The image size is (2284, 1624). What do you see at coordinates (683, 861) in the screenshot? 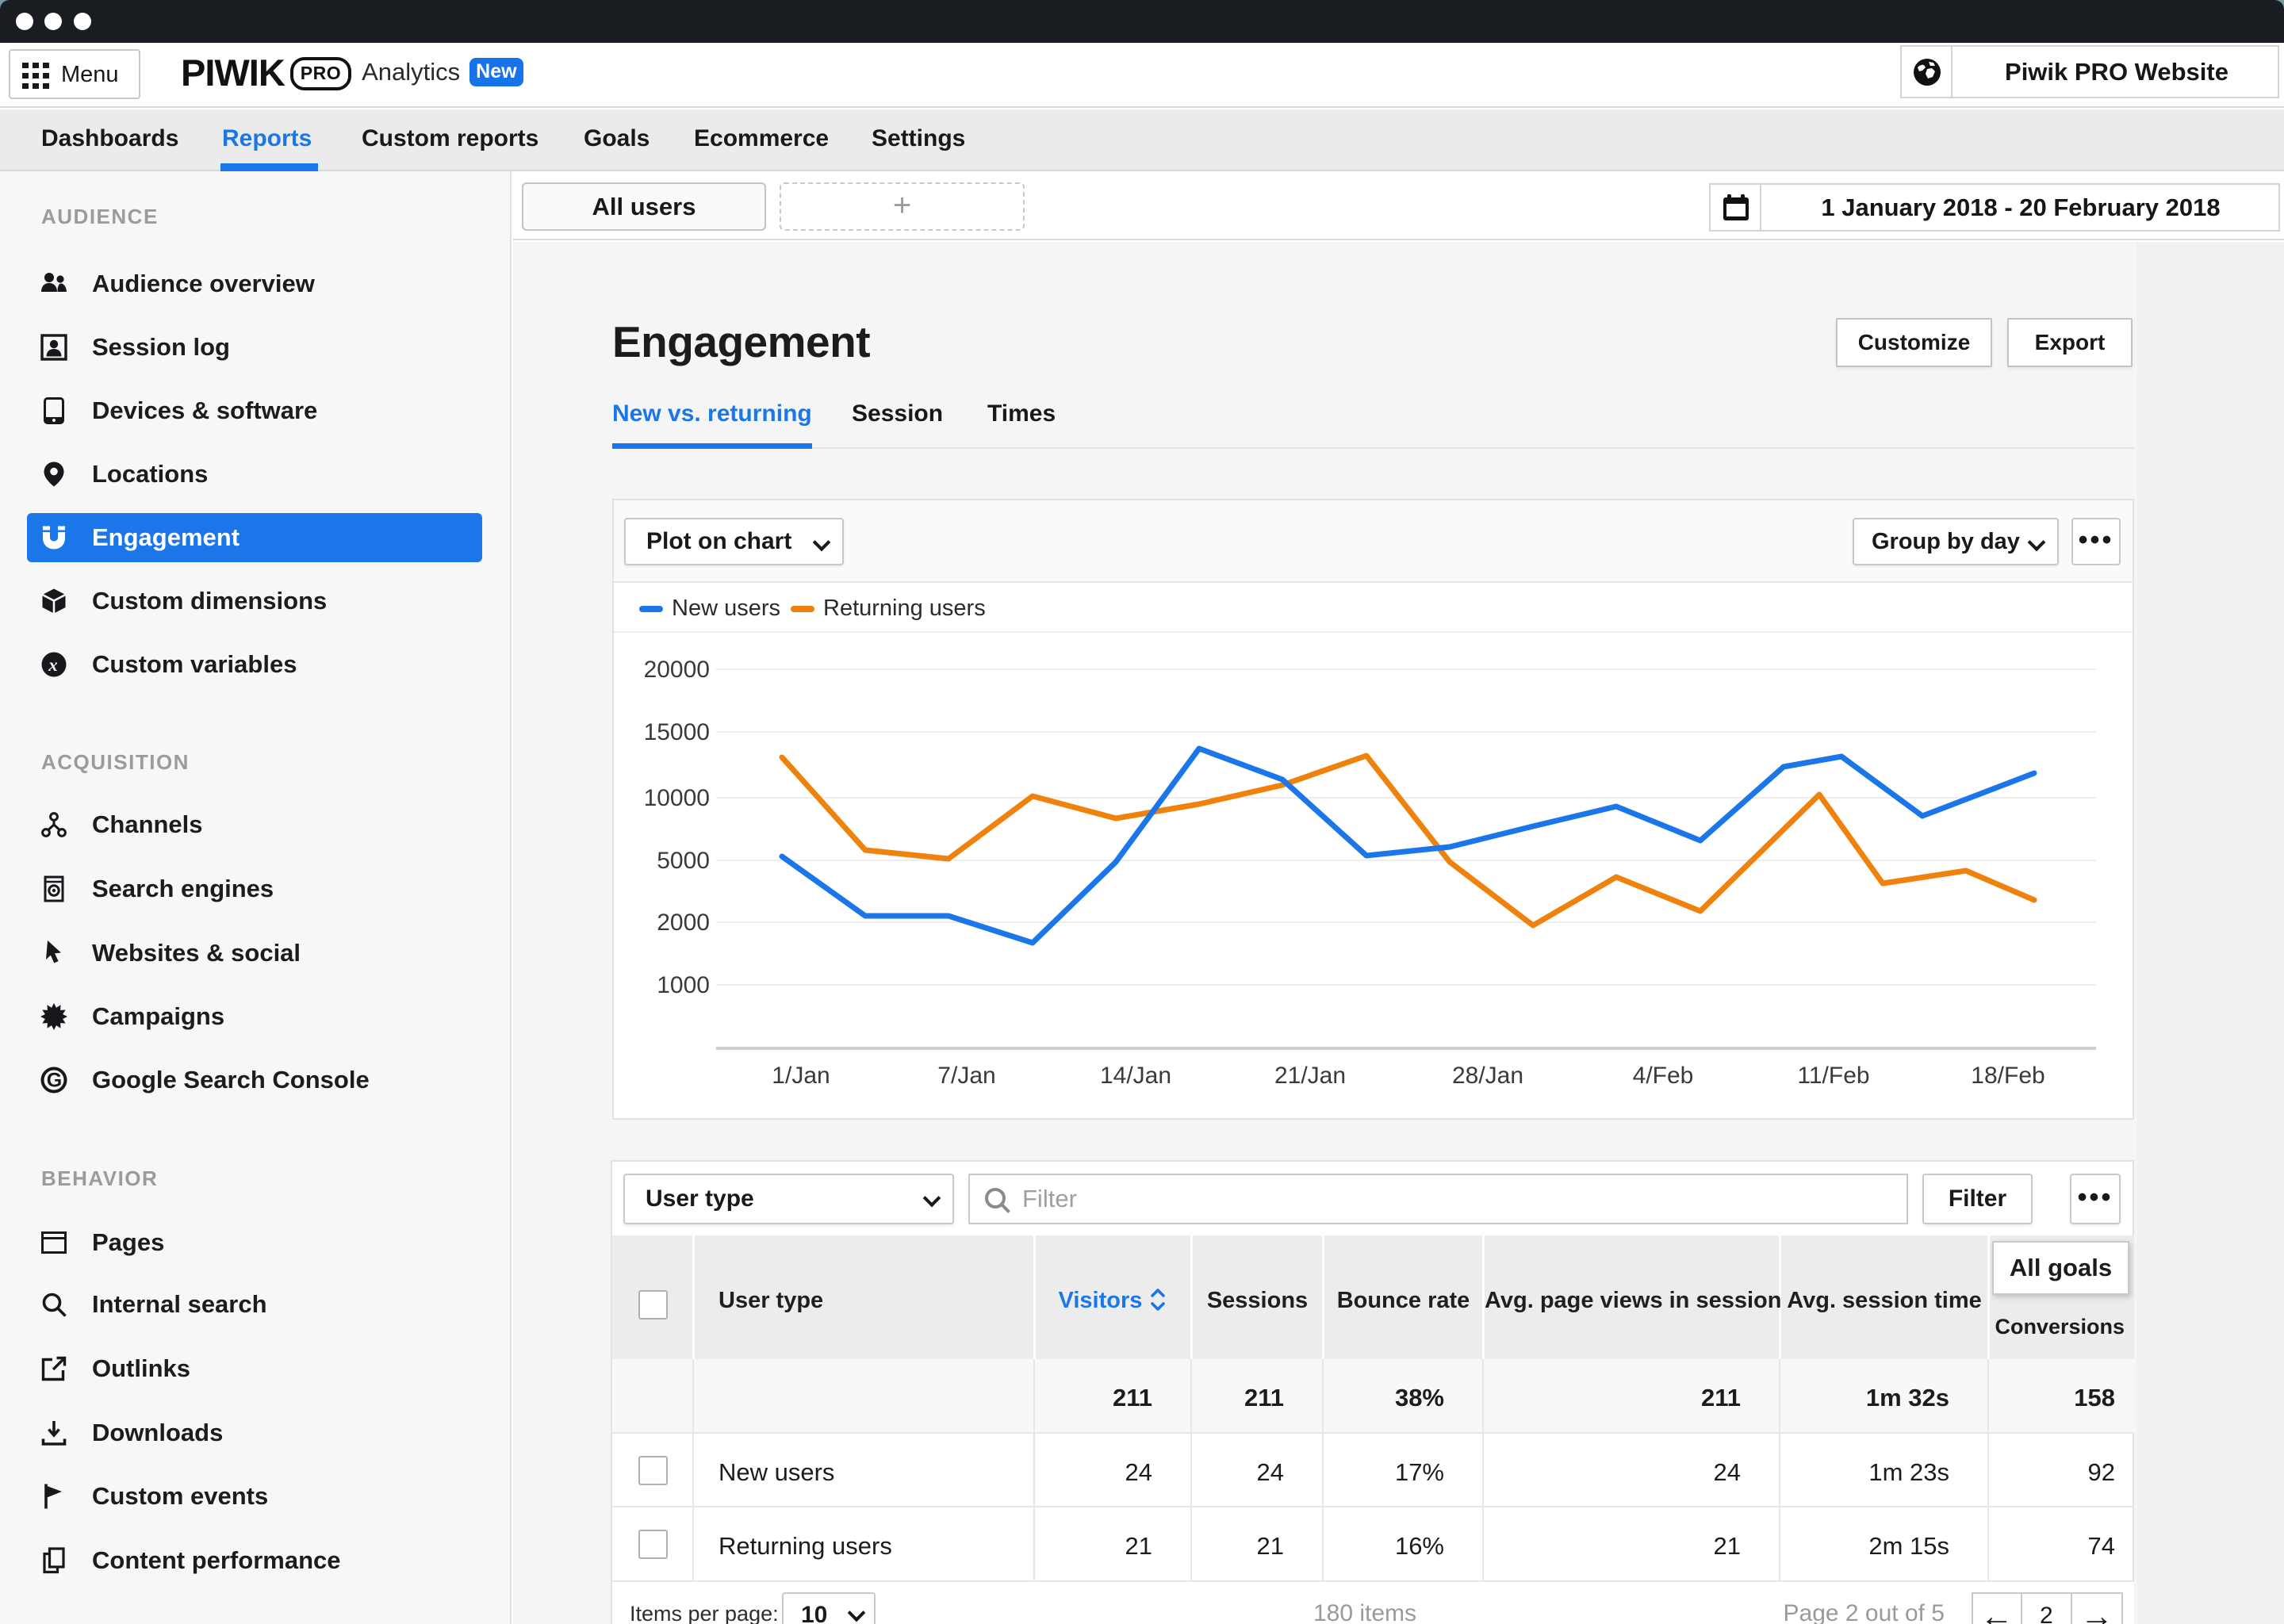
I see `svg-text: 5000` at bounding box center [683, 861].